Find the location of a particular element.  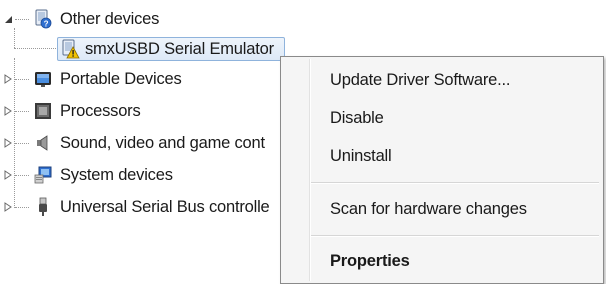

tree-item-label: System devices is located at coordinates (116, 175).